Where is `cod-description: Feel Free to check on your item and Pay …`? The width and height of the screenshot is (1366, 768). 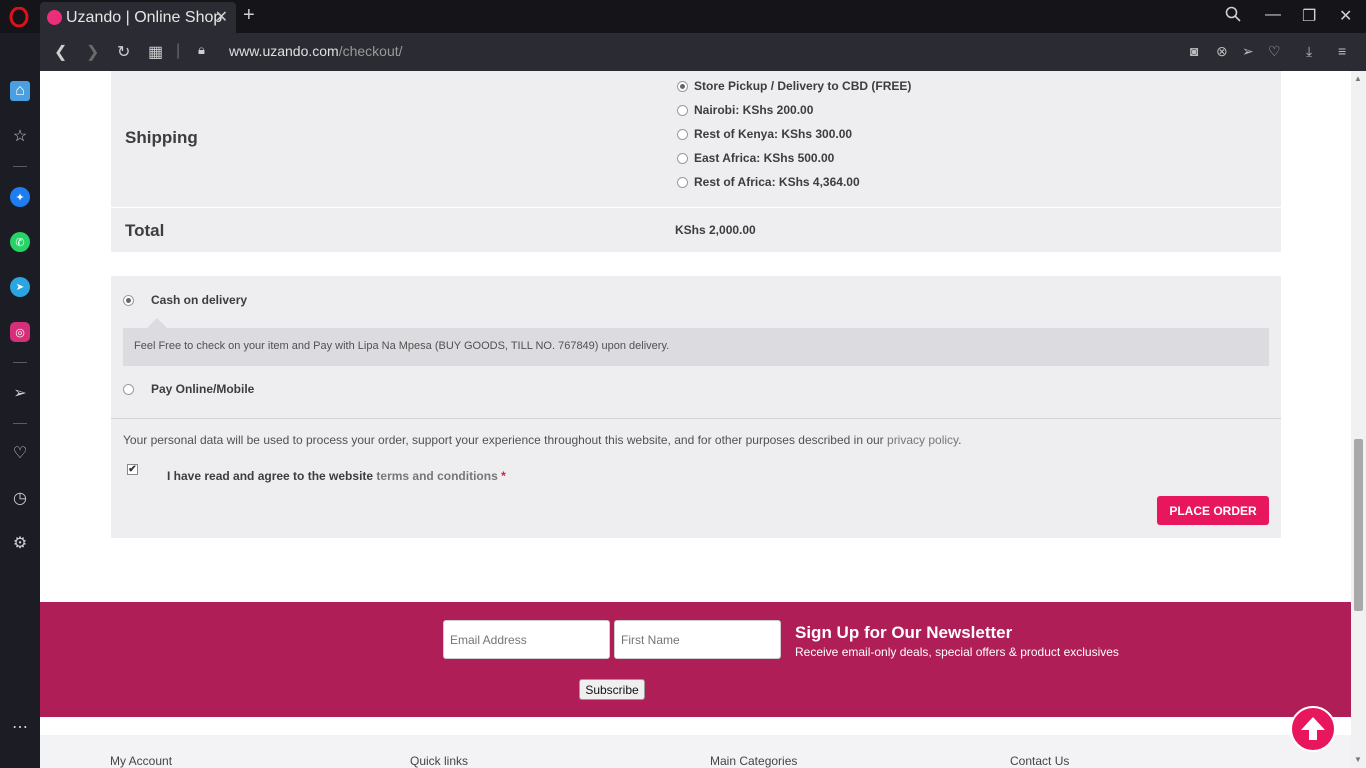 cod-description: Feel Free to check on your item and Pay … is located at coordinates (696, 347).